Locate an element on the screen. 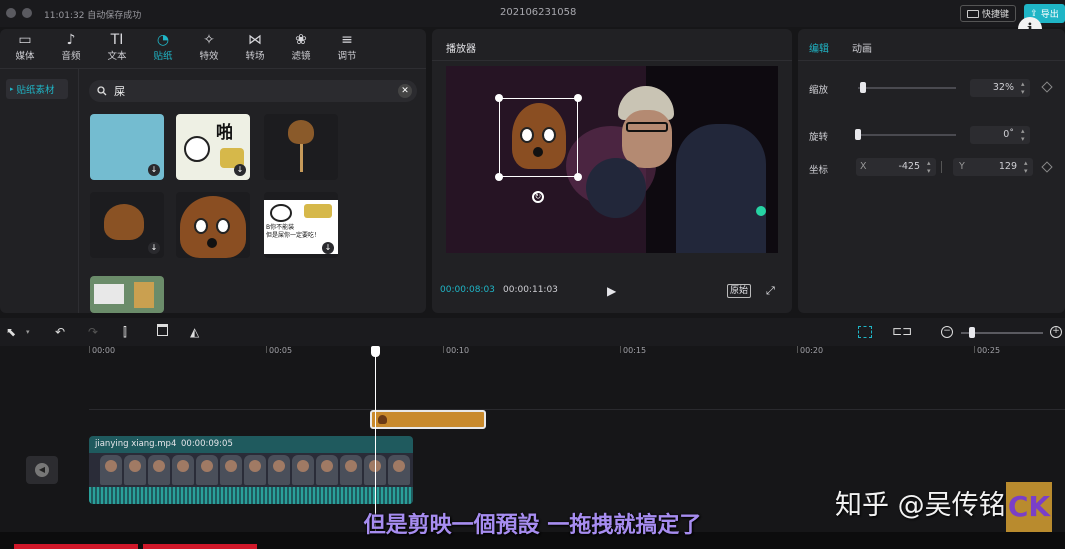  tab-adjust: ≡ 调节 is located at coordinates (347, 49).